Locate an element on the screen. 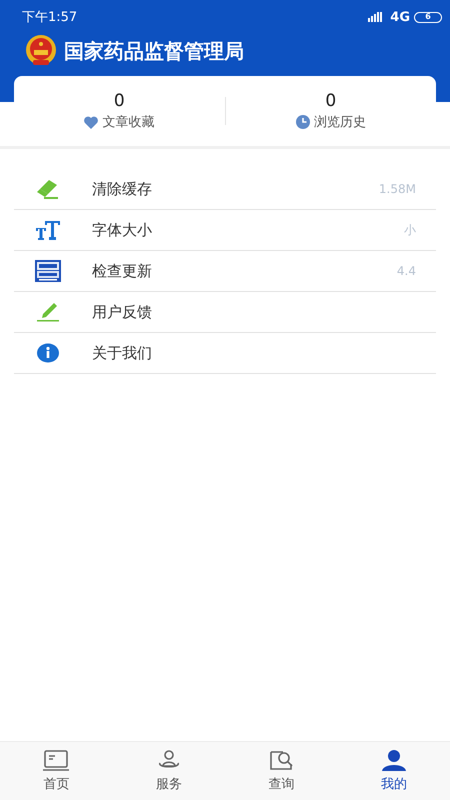 This screenshot has width=450, height=800. search-icon is located at coordinates (281, 760).